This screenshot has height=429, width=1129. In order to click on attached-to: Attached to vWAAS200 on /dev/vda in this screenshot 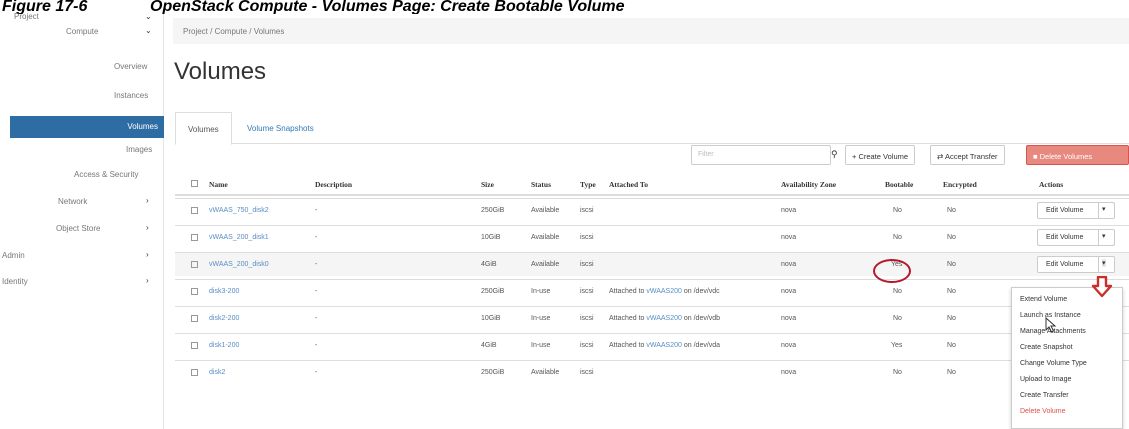, I will do `click(664, 345)`.